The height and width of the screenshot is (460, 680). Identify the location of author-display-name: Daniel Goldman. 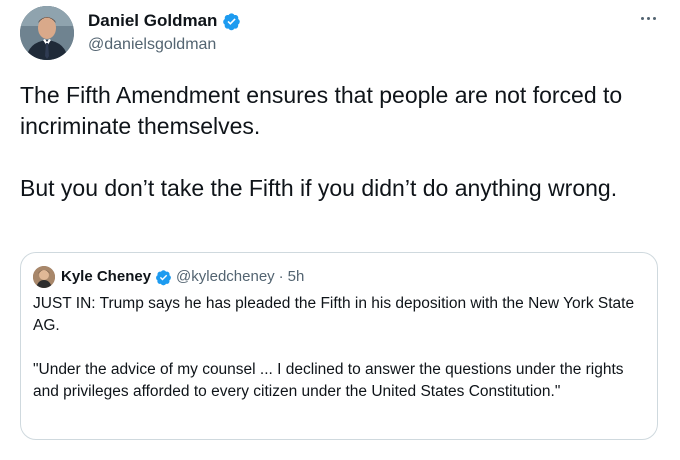
(152, 21).